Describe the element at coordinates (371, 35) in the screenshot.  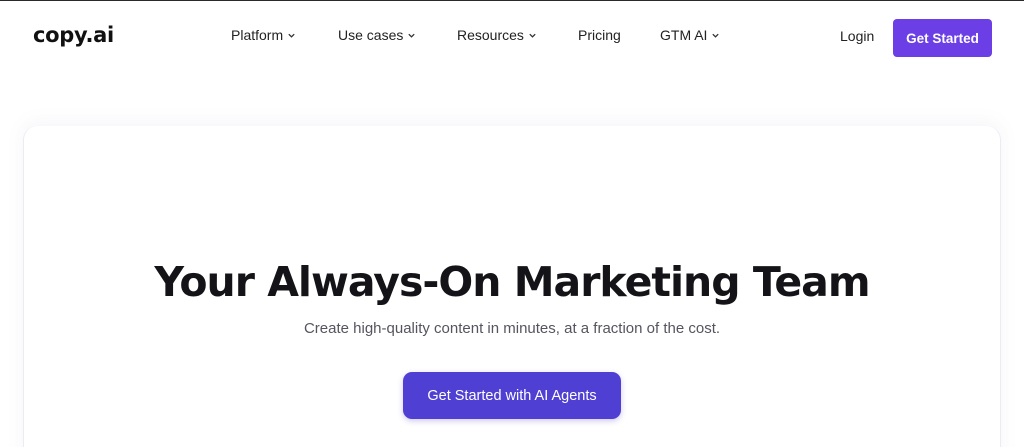
I see `nav-item-label: Use cases` at that location.